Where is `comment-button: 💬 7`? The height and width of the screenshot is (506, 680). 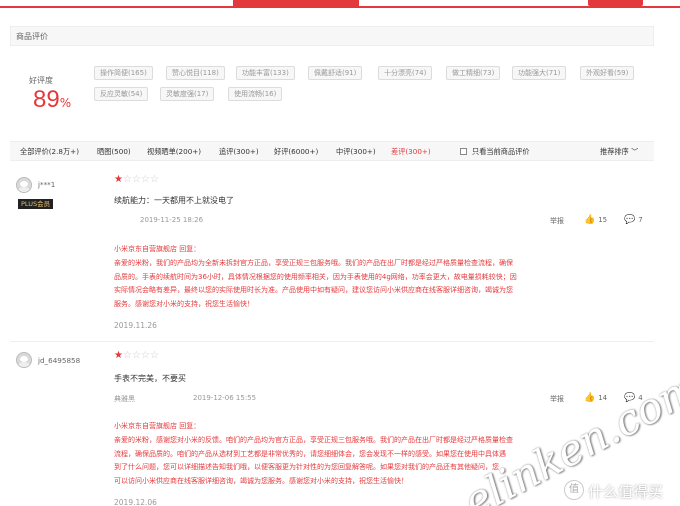 comment-button: 💬 7 is located at coordinates (633, 220).